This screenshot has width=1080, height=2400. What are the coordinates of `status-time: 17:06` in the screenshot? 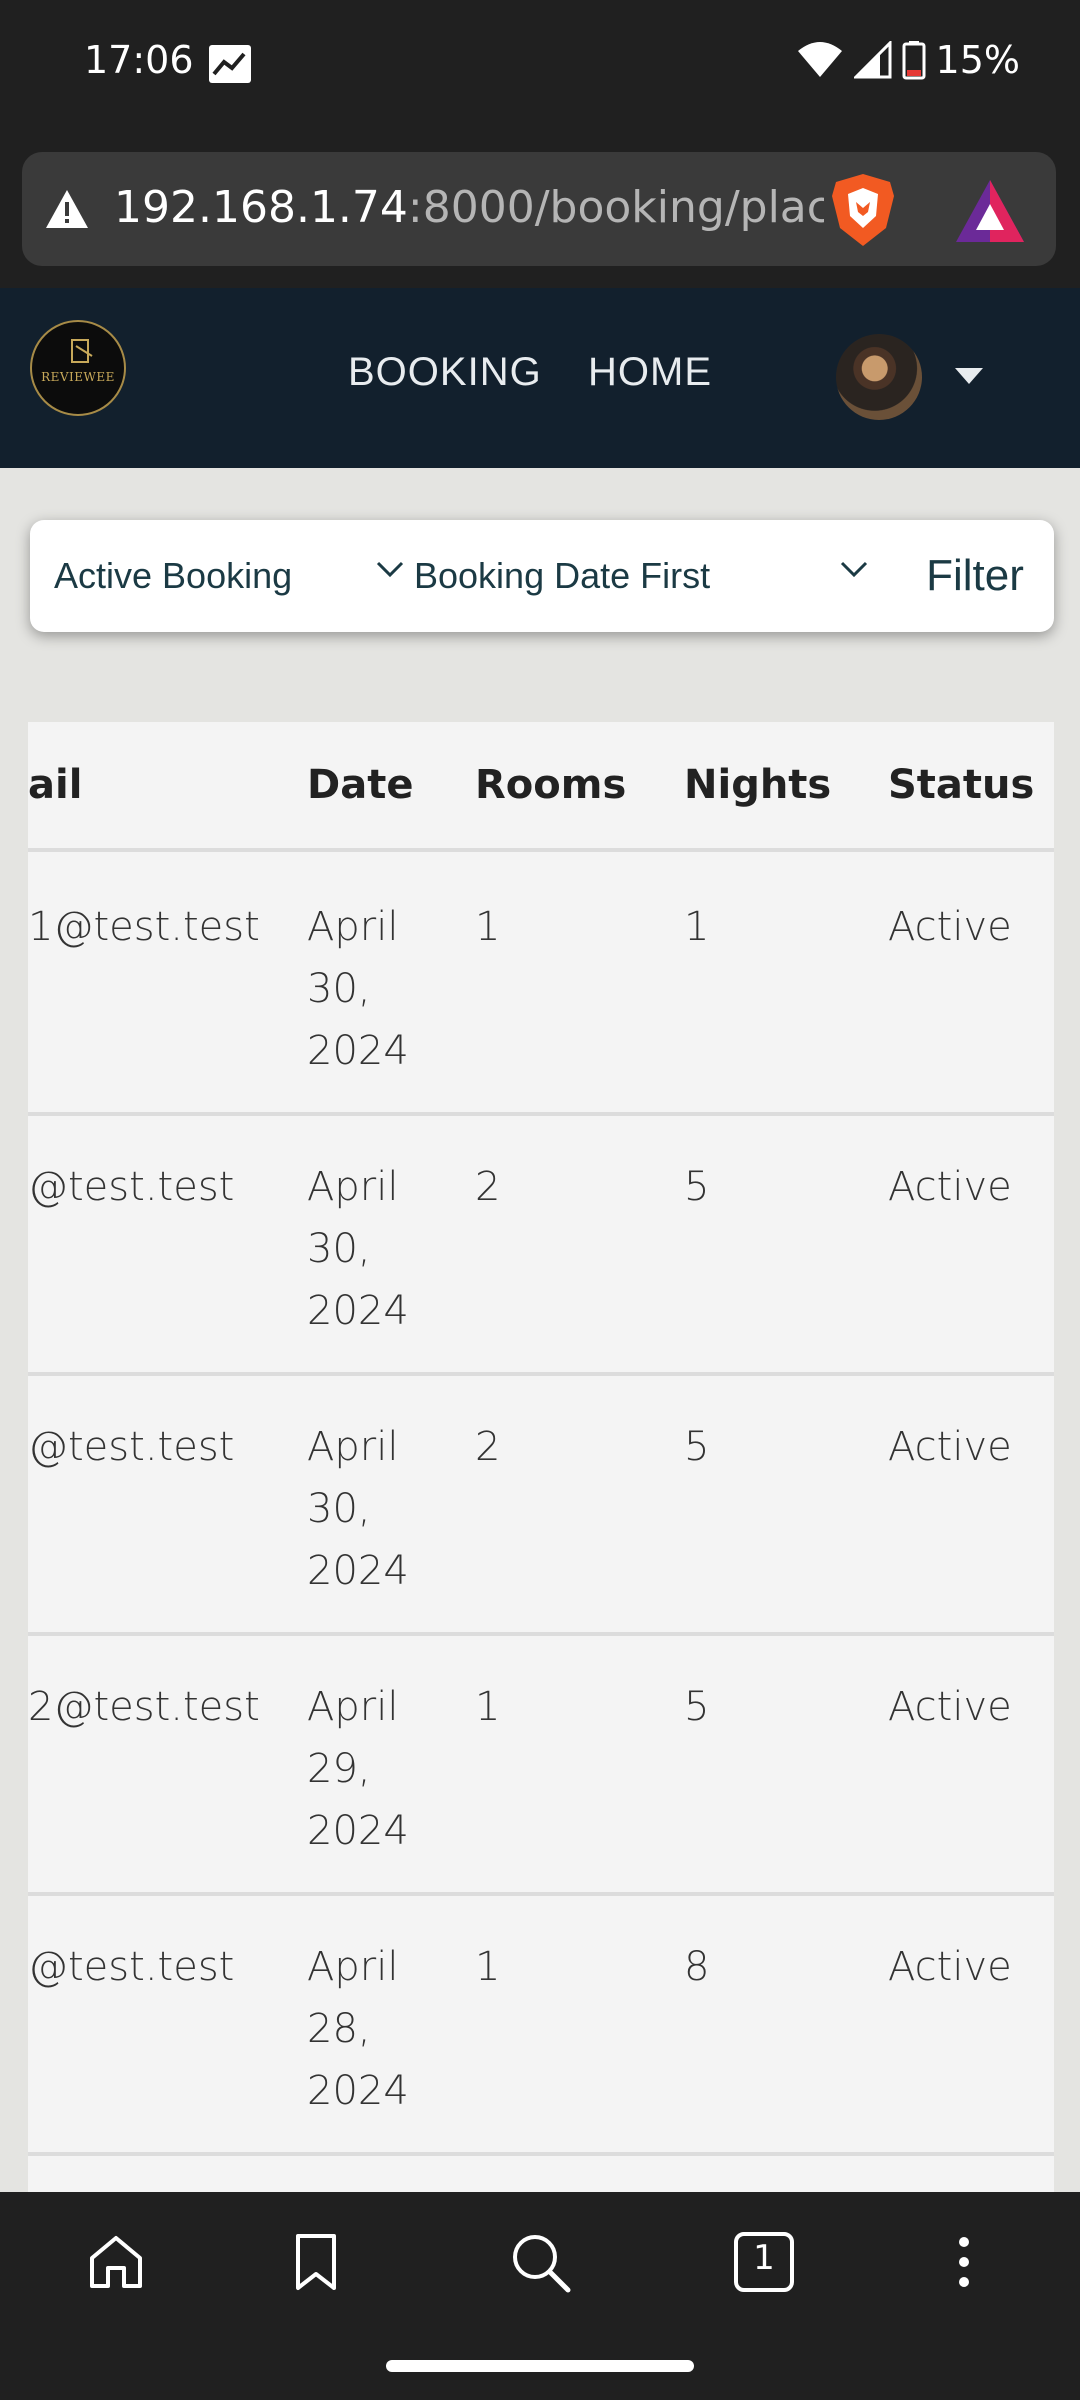 It's located at (139, 60).